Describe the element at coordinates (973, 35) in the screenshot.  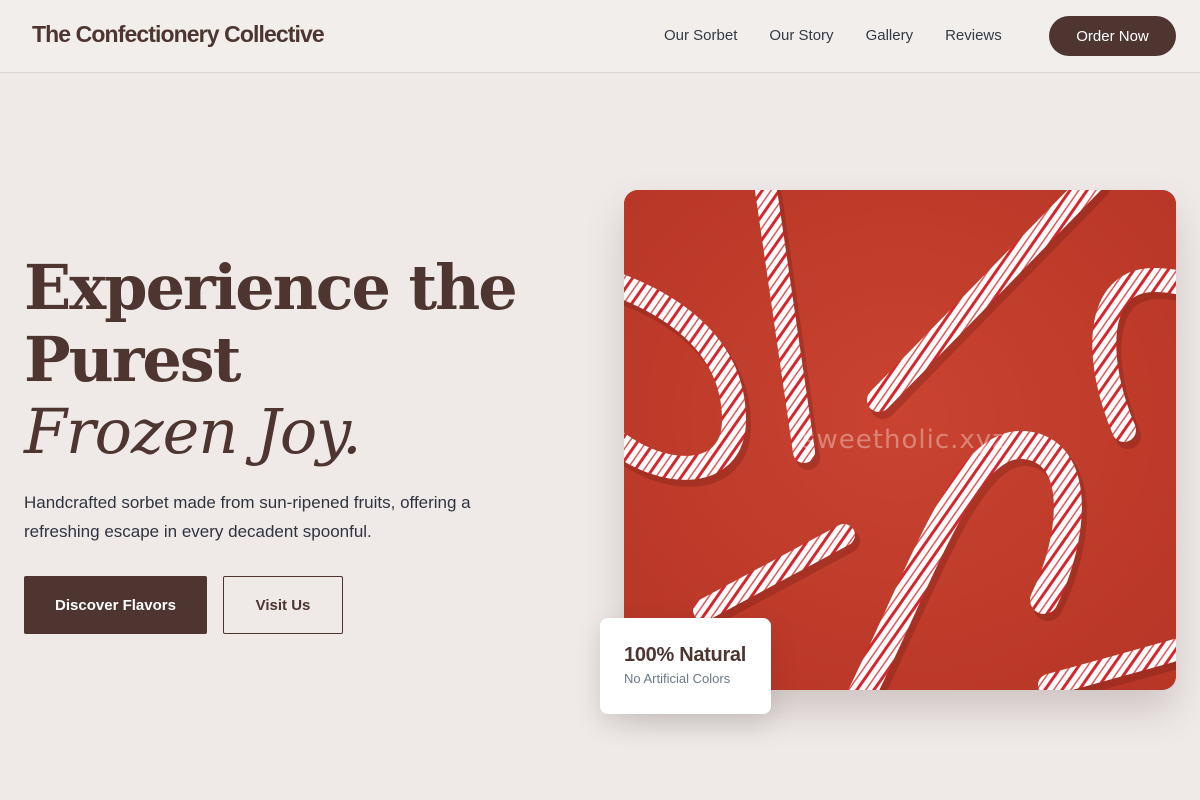
I see `nav-link-reviews: Reviews` at that location.